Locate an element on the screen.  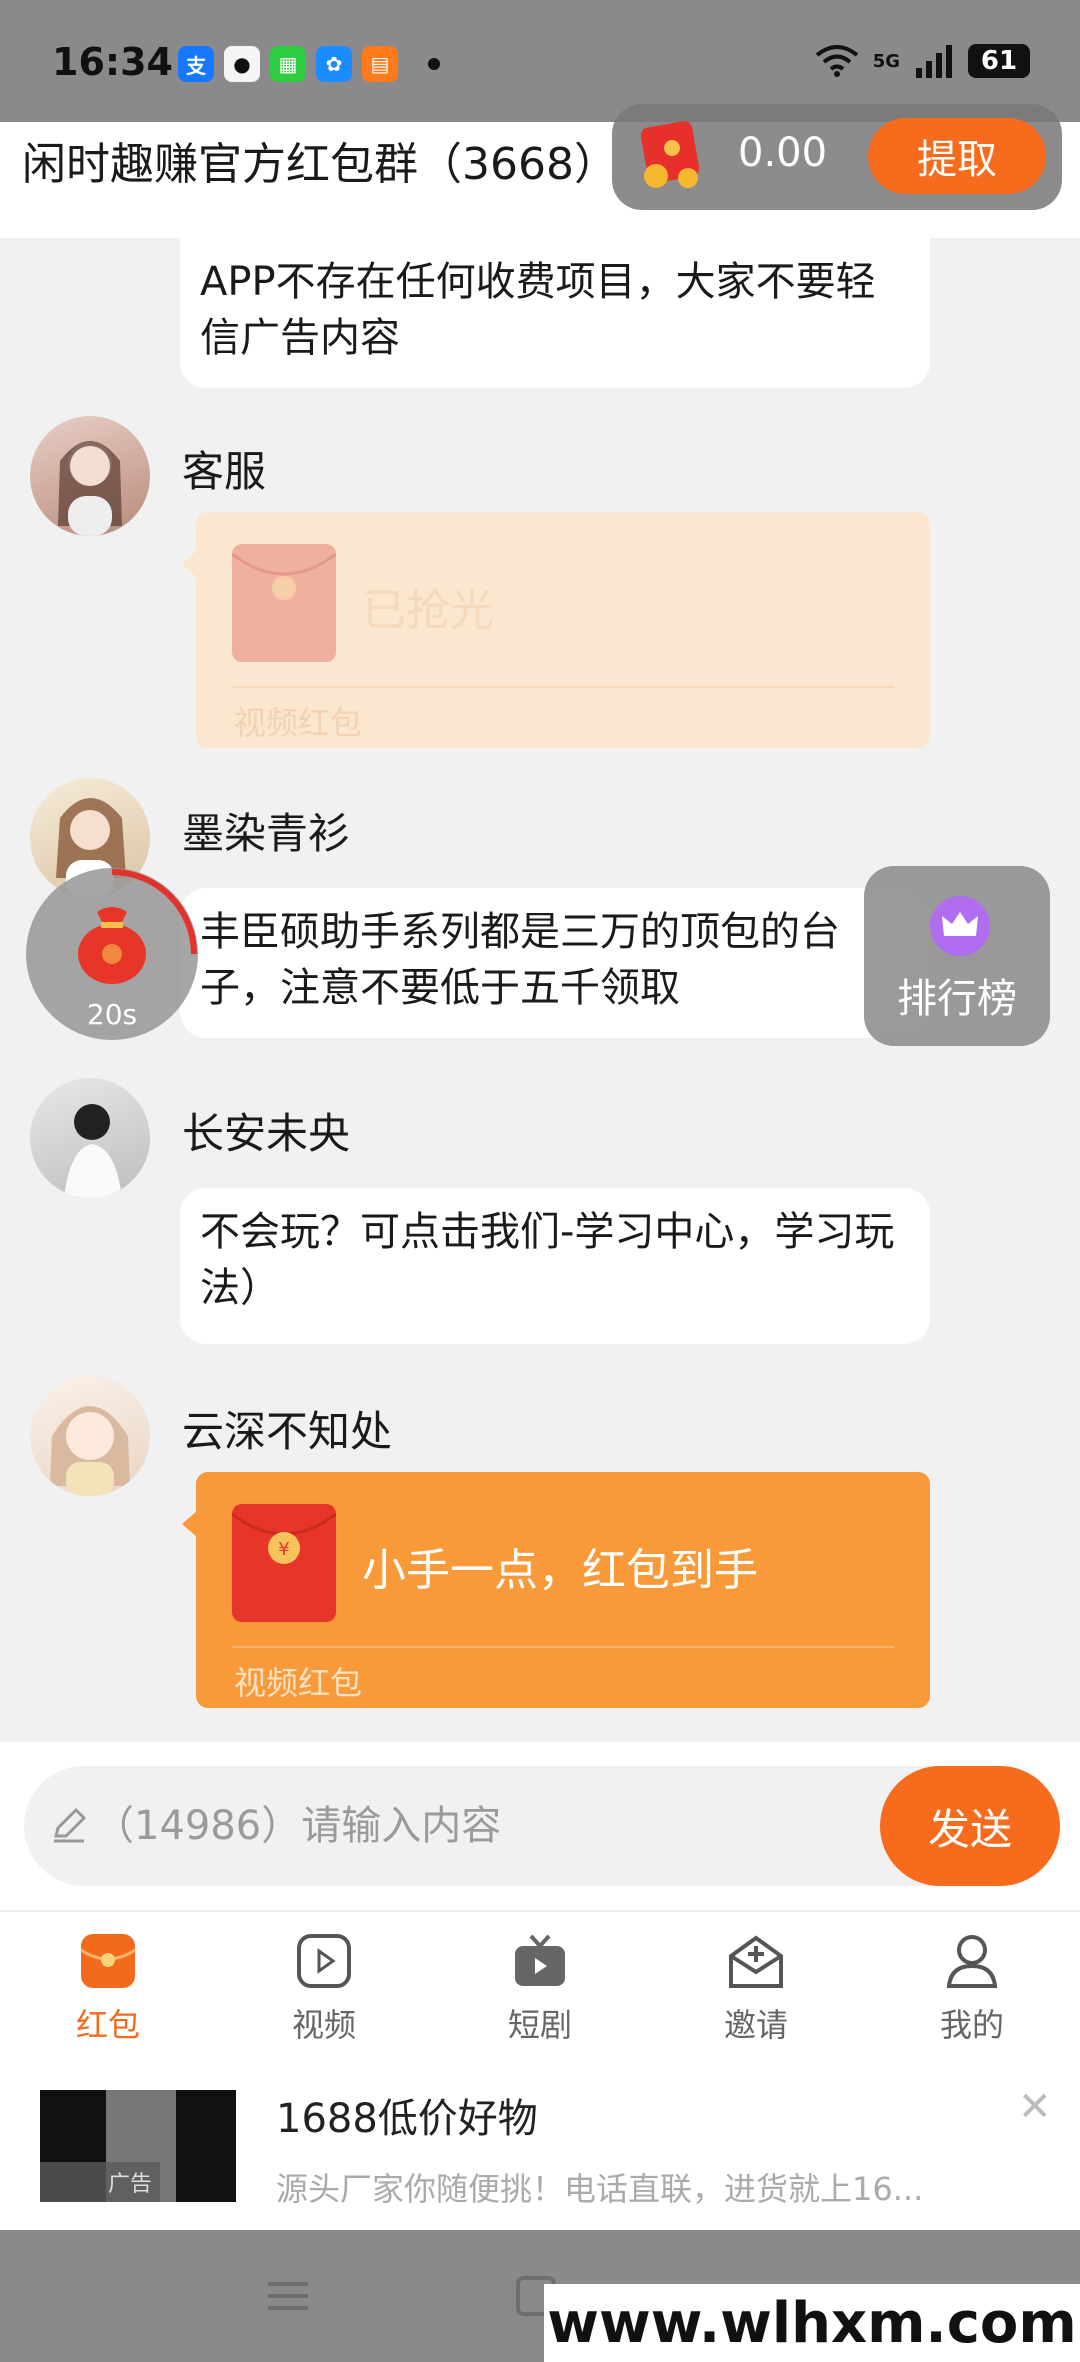
tab-video: 视频 is located at coordinates (324, 1991).